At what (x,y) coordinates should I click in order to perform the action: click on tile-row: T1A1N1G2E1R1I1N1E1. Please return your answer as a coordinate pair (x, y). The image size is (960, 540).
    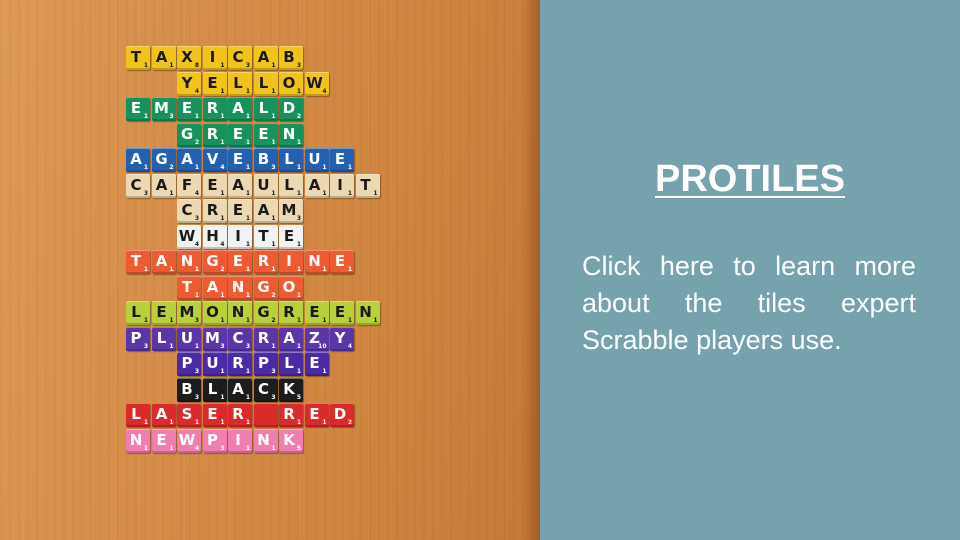
    Looking at the image, I should click on (241, 262).